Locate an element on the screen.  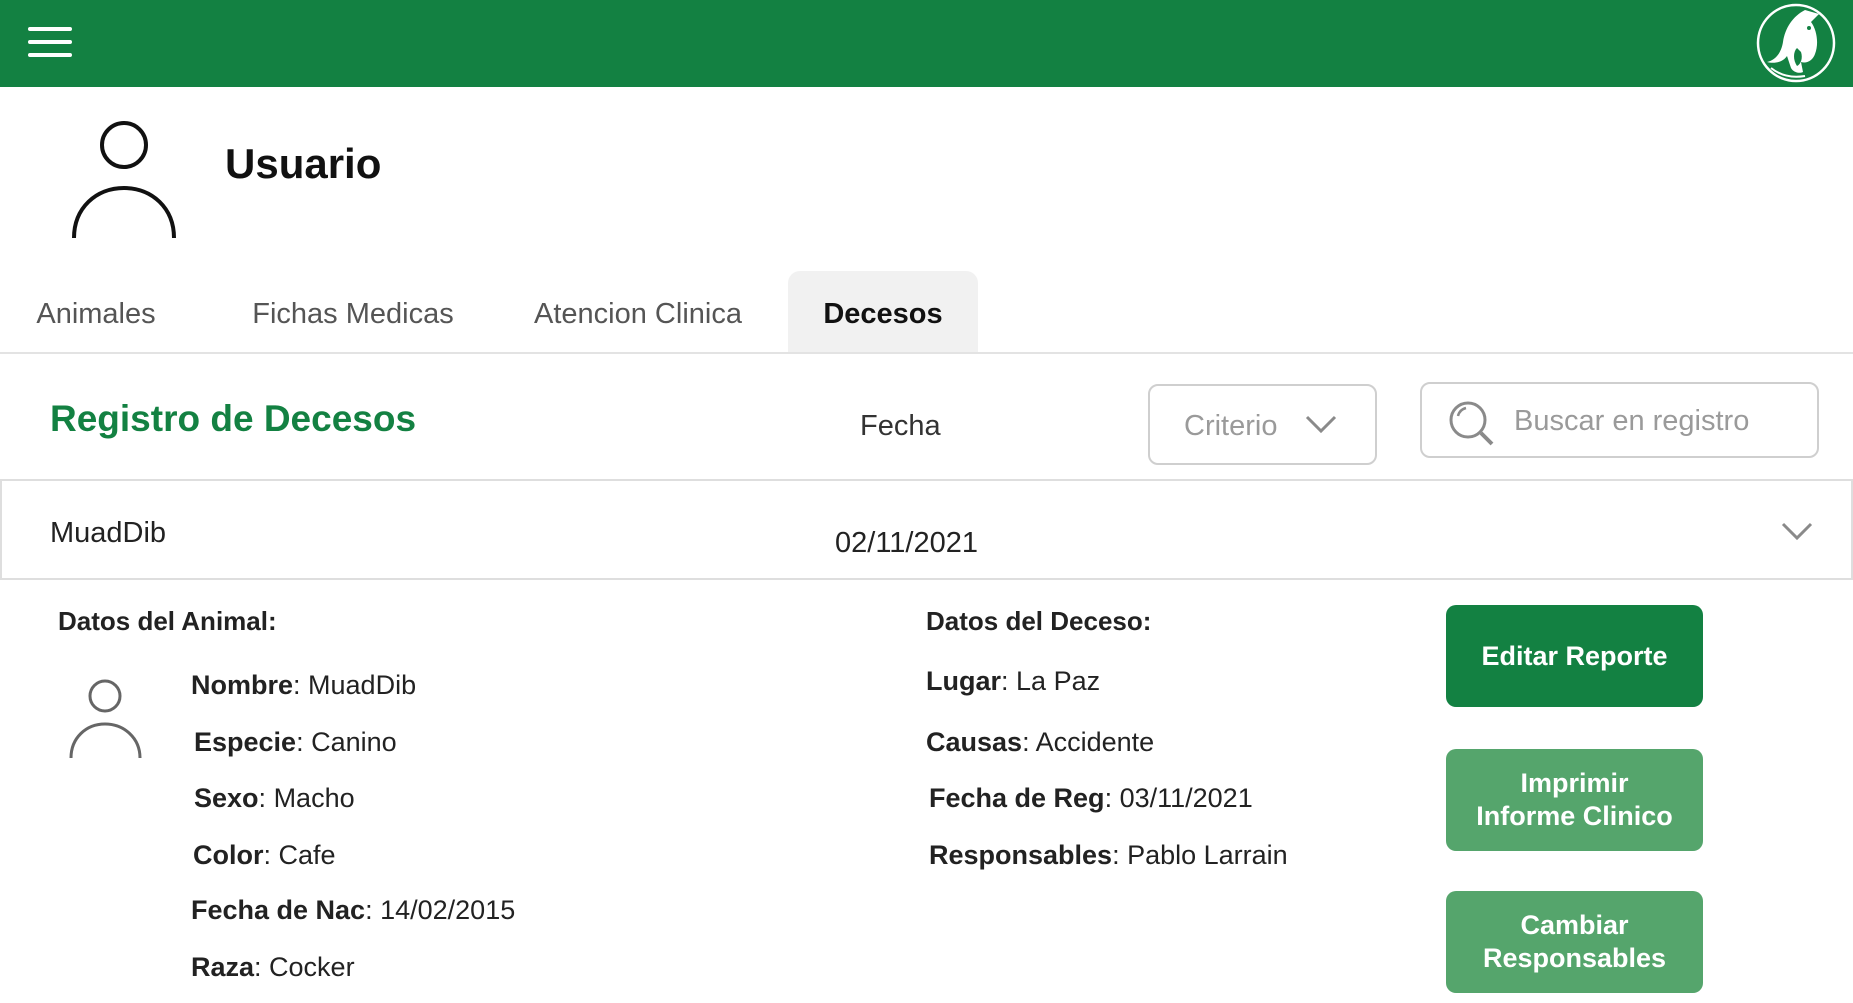
animal-field-nombre: Nombre: MuadDib is located at coordinates (304, 685).